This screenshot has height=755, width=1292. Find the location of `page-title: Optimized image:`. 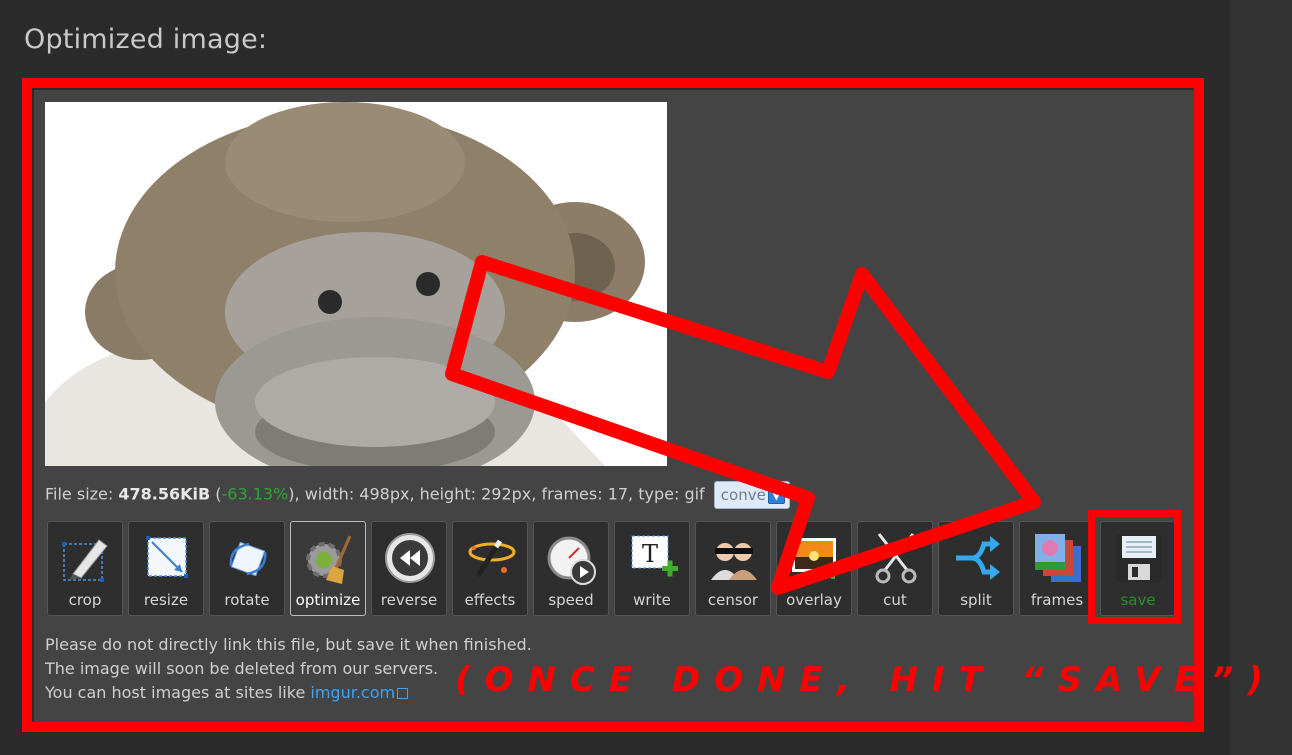

page-title: Optimized image: is located at coordinates (146, 39).